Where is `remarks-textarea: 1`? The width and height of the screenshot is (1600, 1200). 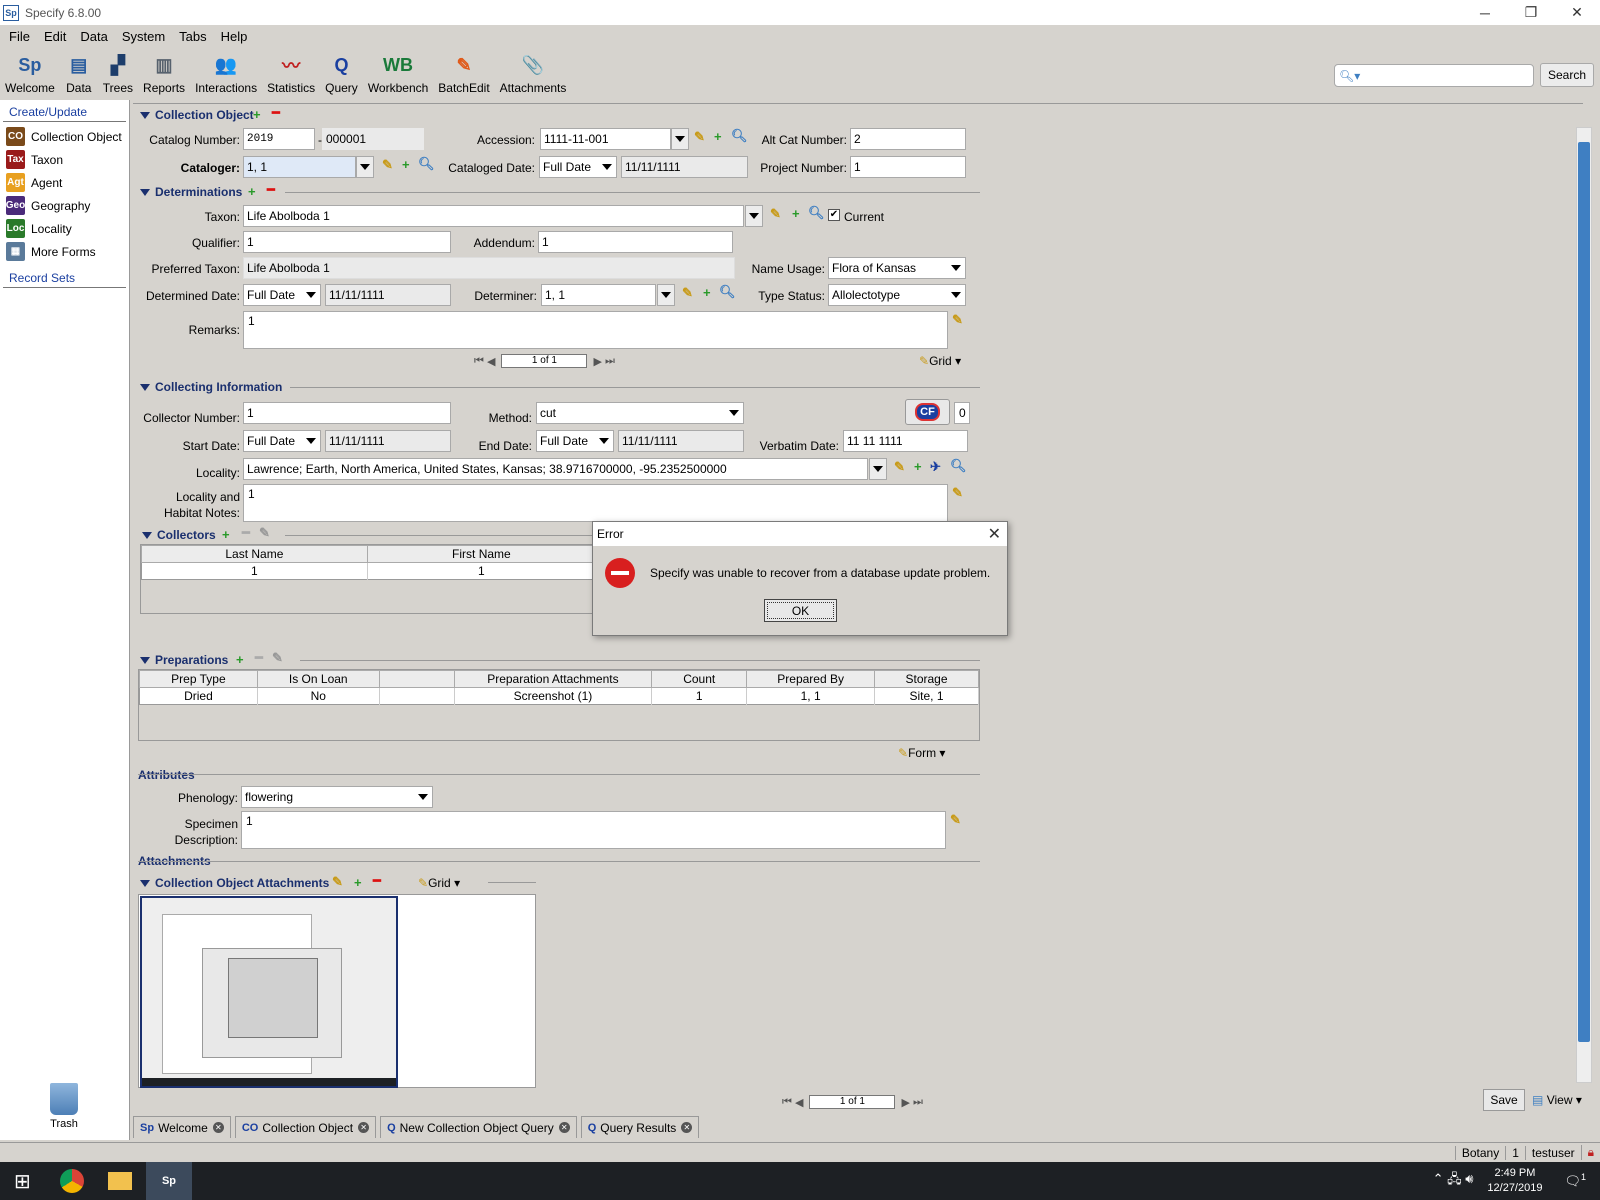 remarks-textarea: 1 is located at coordinates (595, 330).